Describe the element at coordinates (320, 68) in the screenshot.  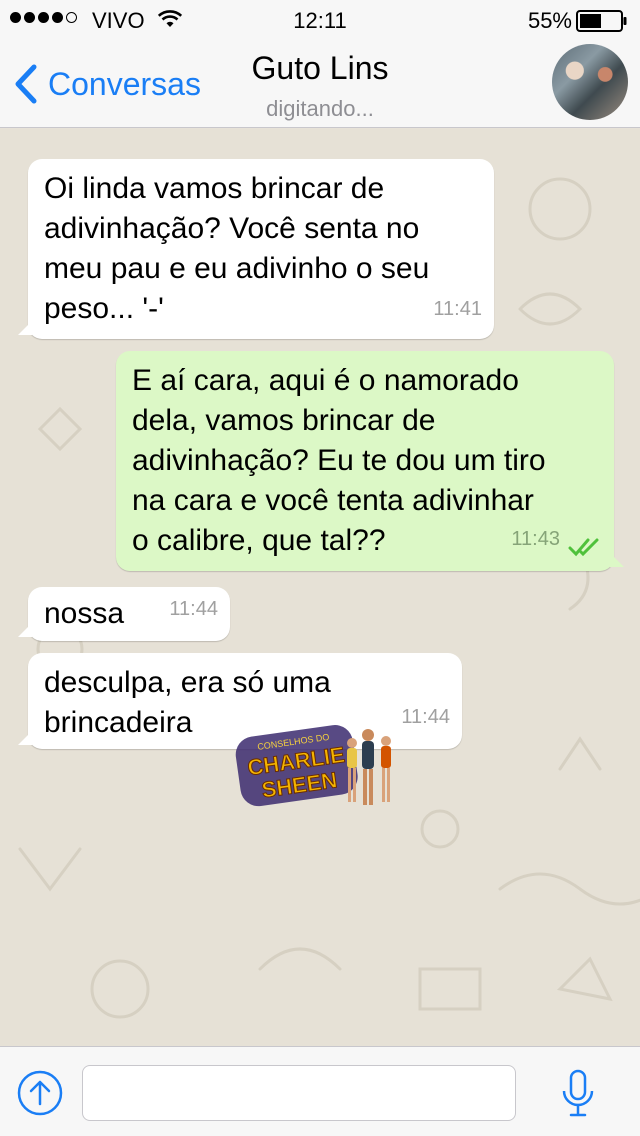
I see `contact-name: Guto Lins` at that location.